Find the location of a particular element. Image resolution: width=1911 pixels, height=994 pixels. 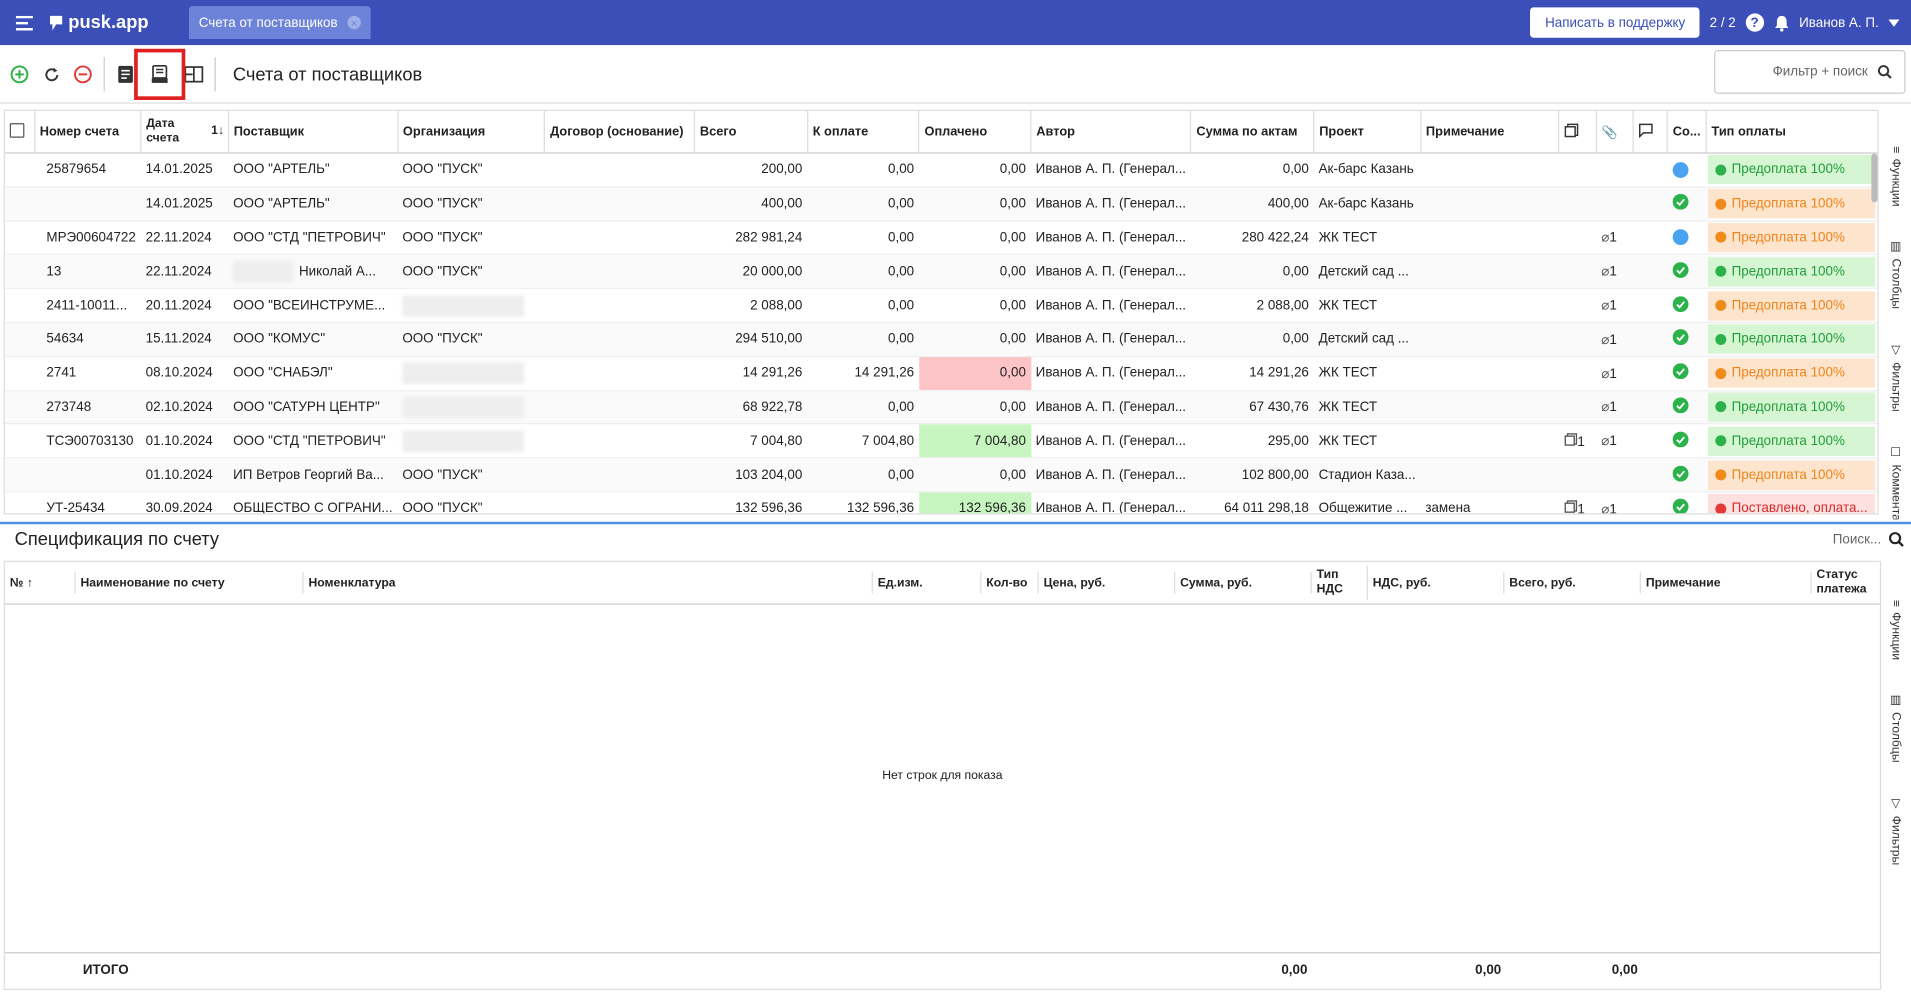

cell-attachments: ⌀1 is located at coordinates (1614, 339).